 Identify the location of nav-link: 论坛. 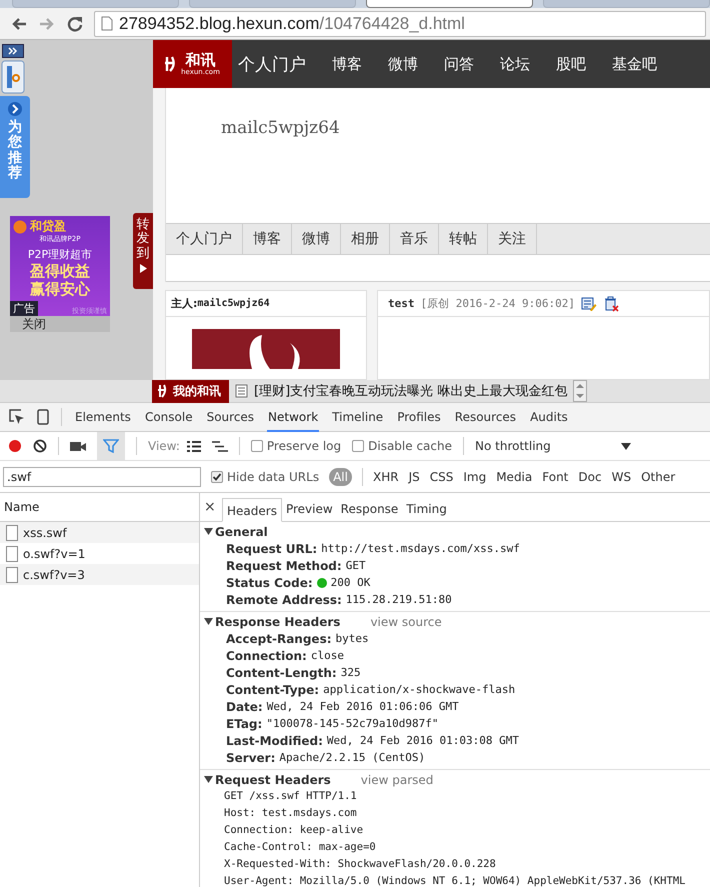
(514, 64).